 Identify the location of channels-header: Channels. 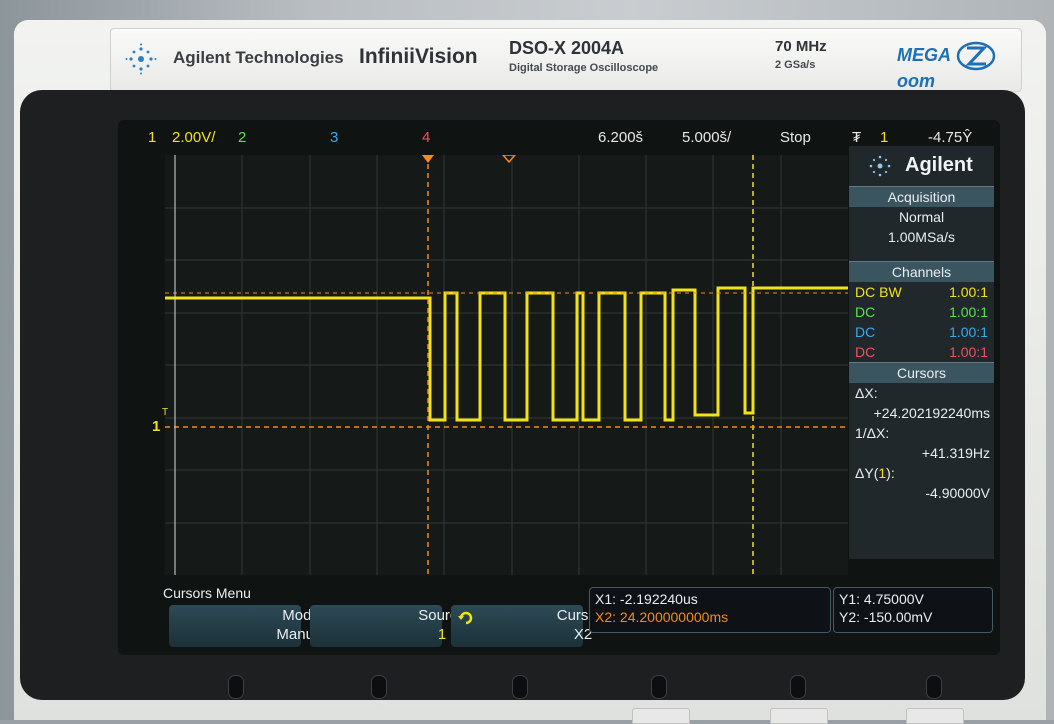
(921, 271).